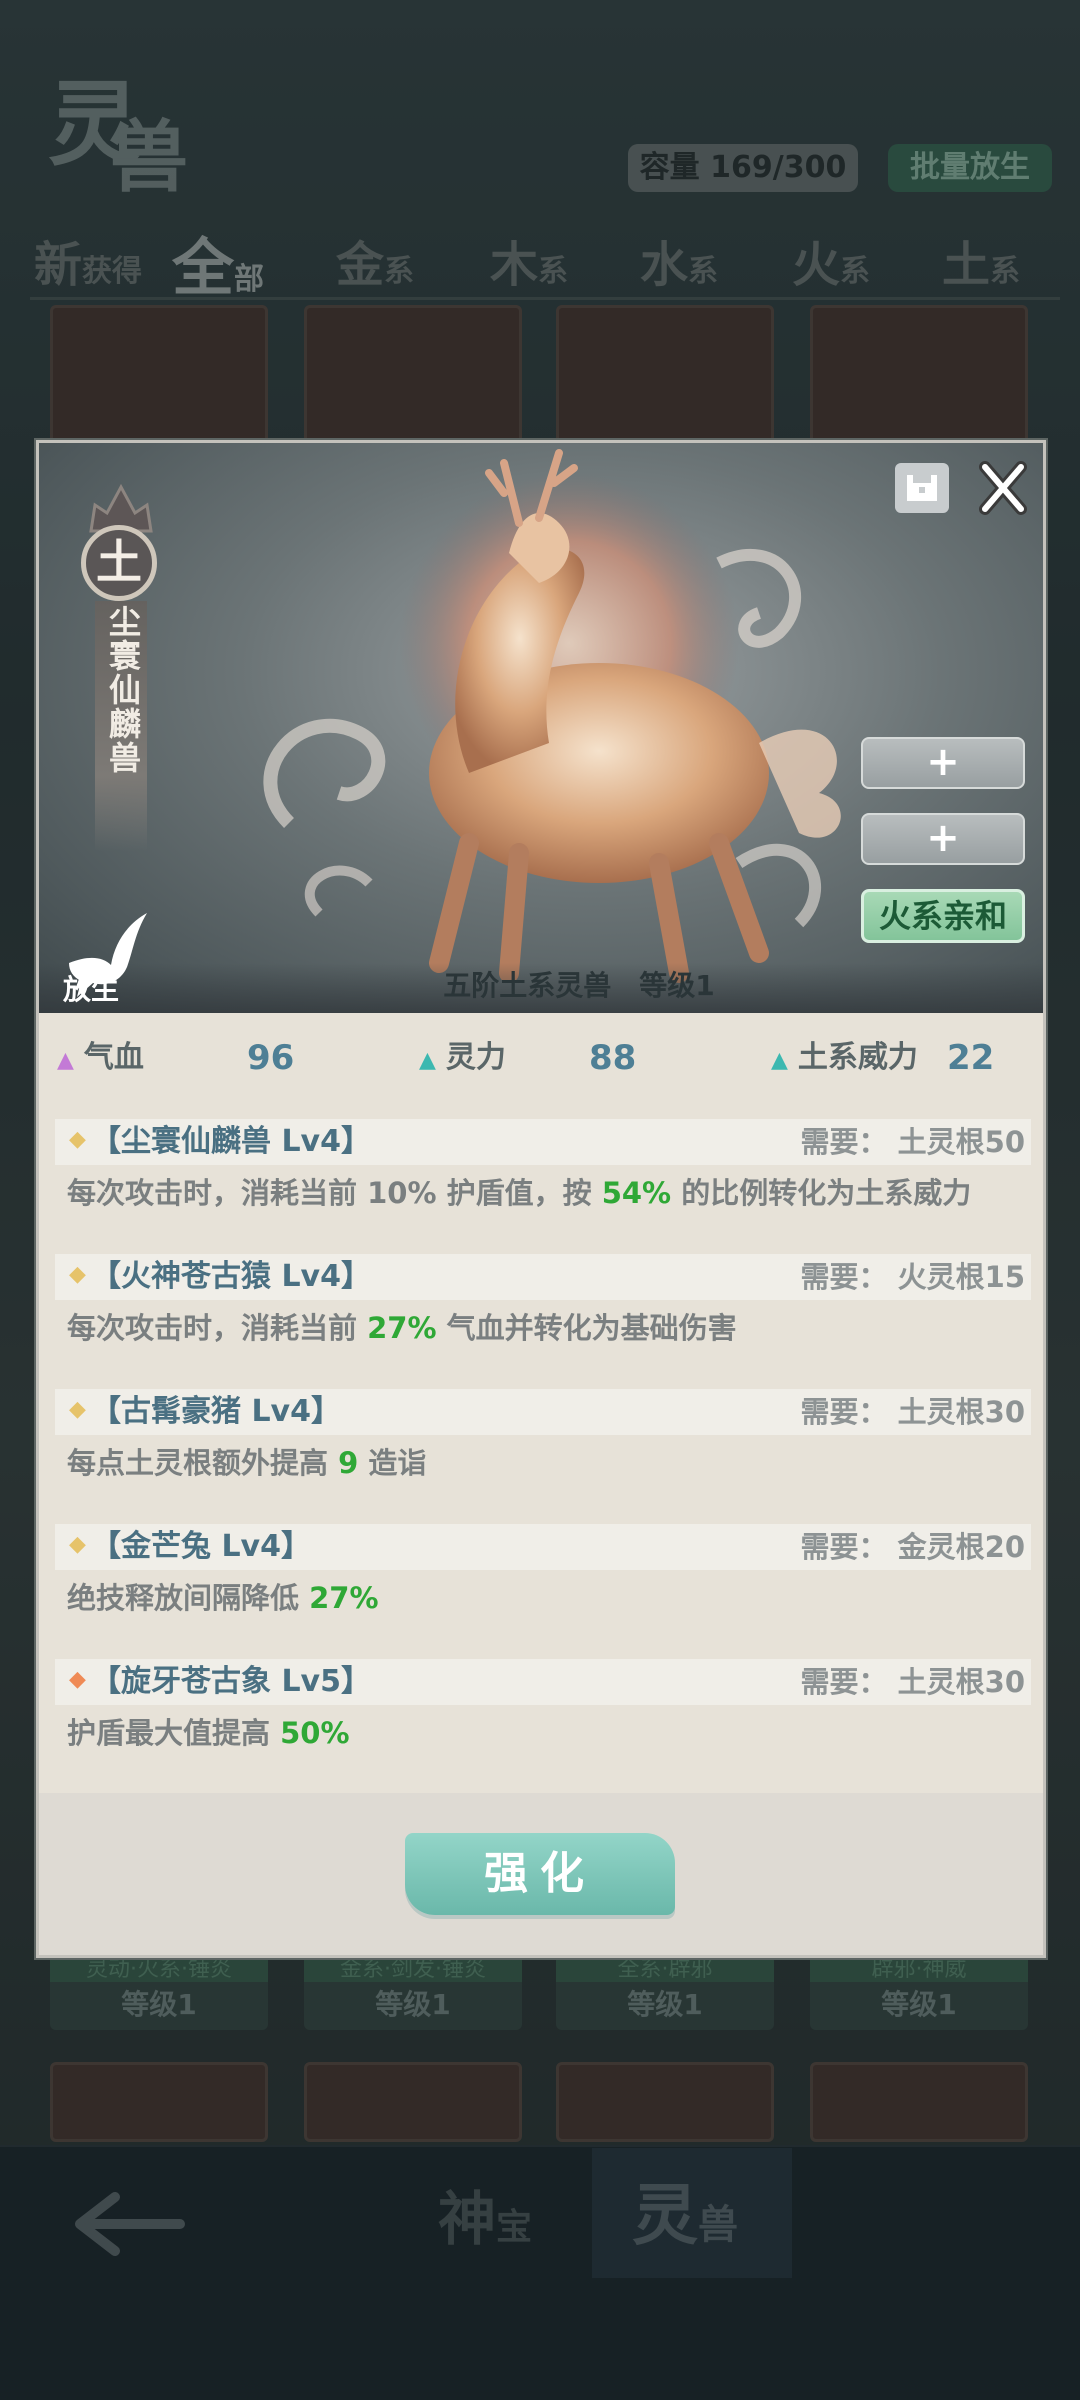 This screenshot has height=2400, width=1080. Describe the element at coordinates (176, 1058) in the screenshot. I see `stat-hp: ▲ 气血 96` at that location.